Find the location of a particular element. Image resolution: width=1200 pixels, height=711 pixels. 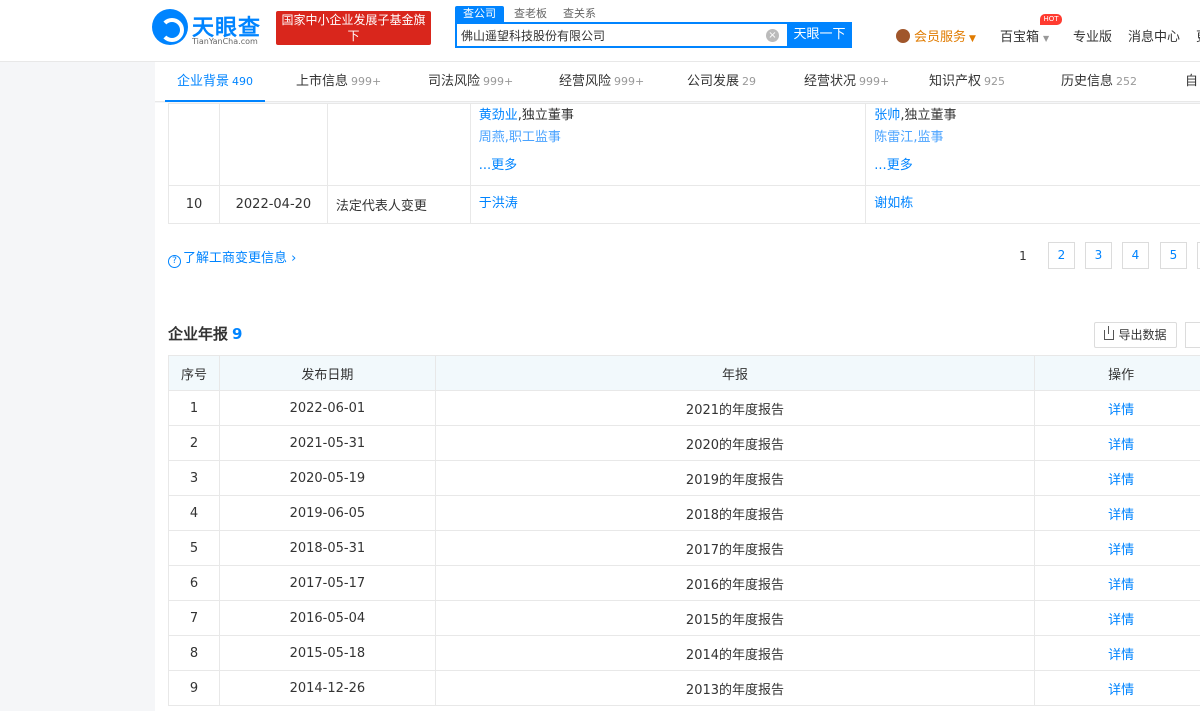

tab-business-status: 经营状况 999+ is located at coordinates (846, 82).